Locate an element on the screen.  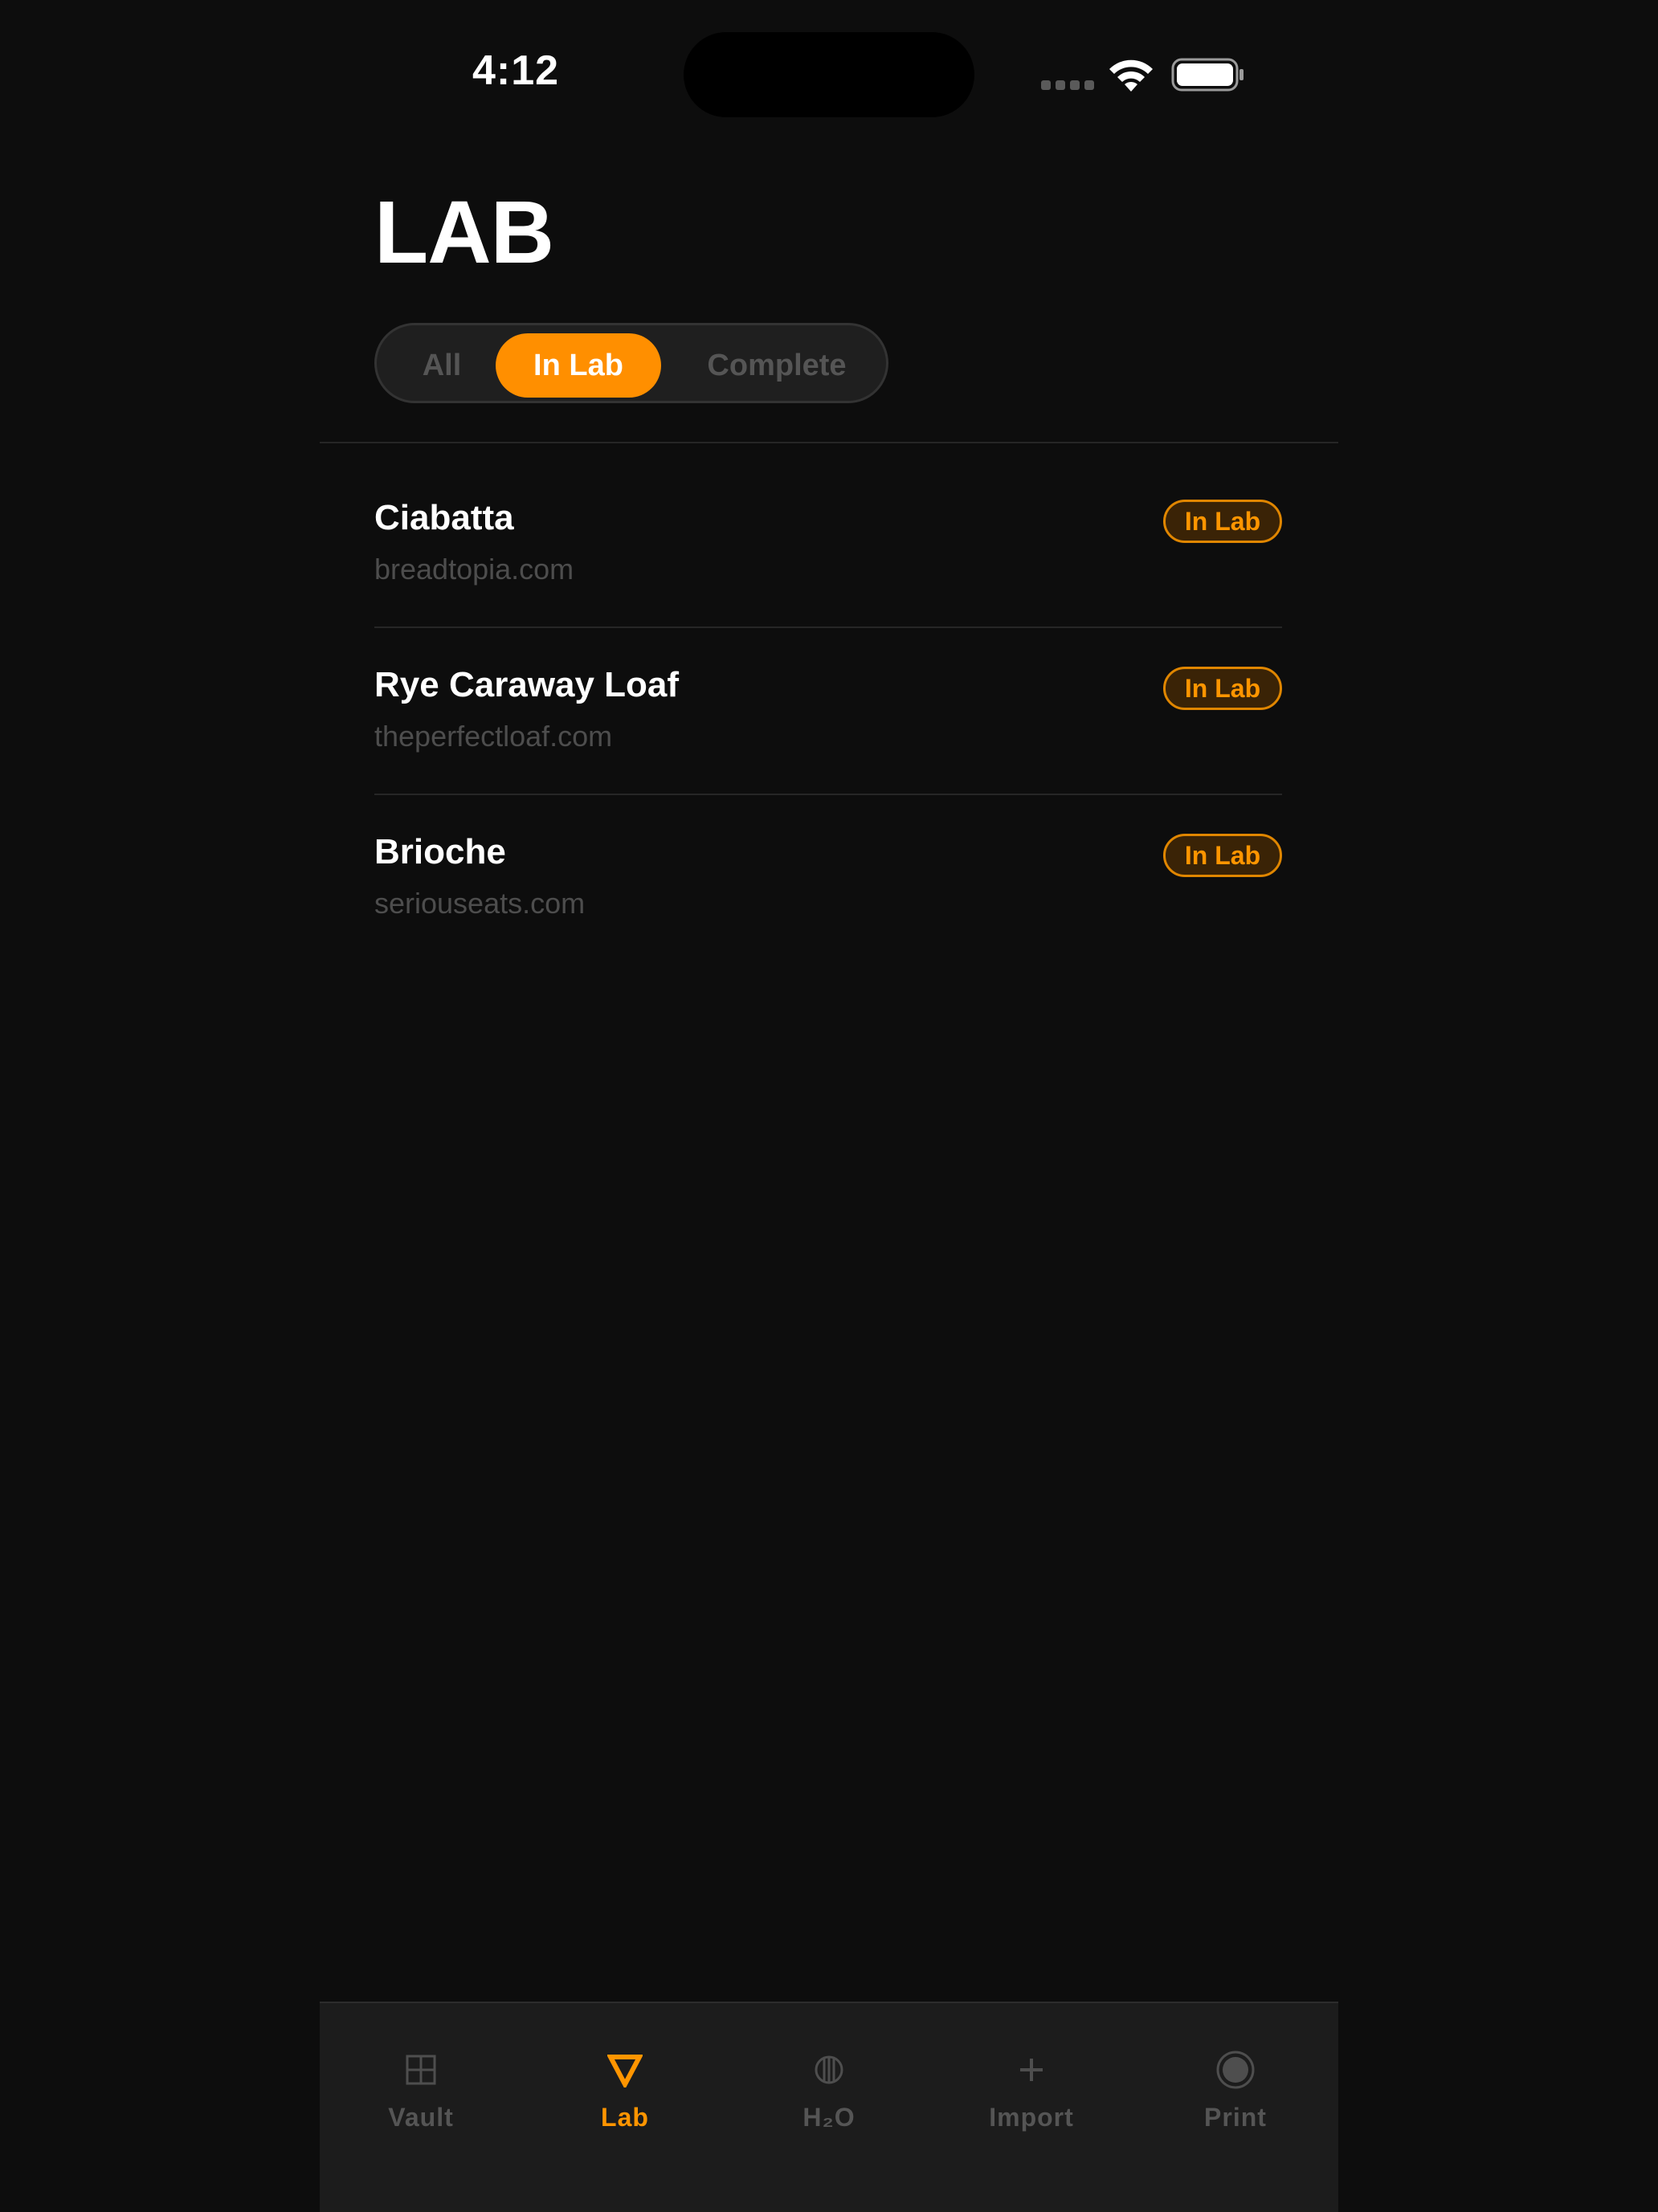
cellular-signal-icon is located at coordinates (1067, 86).